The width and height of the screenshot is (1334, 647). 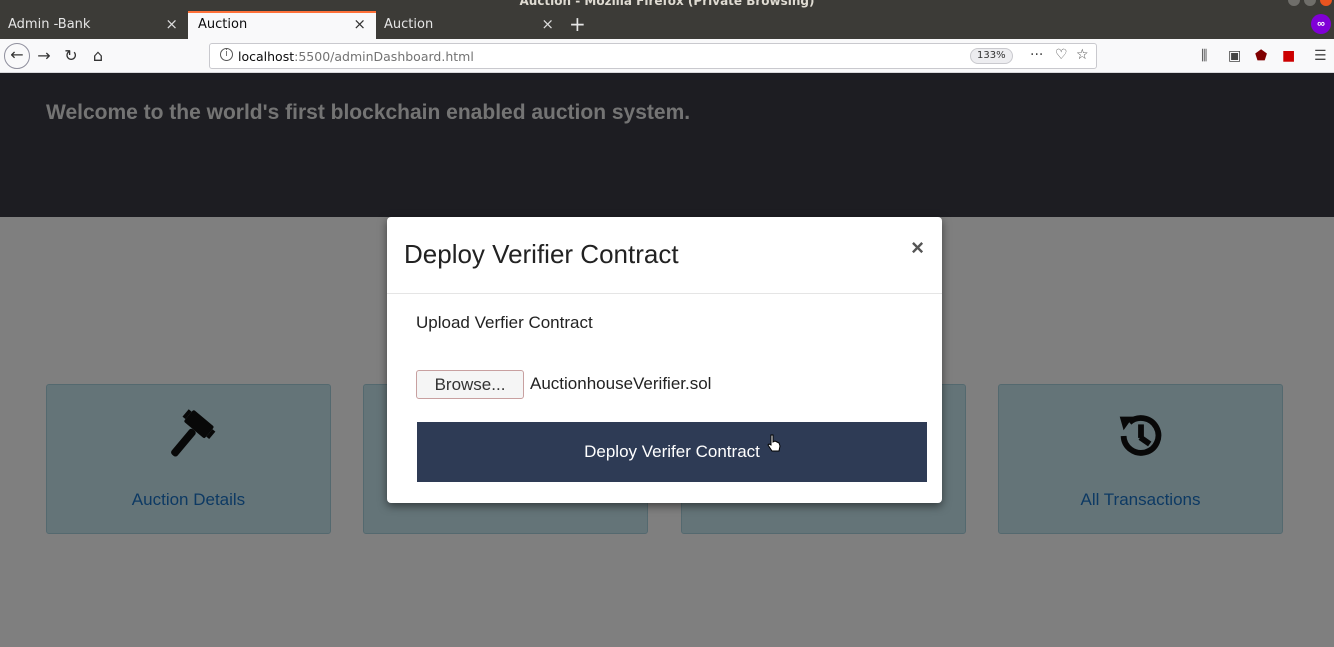 I want to click on url-text: localhost:5500/adminDashboard.html, so click(x=356, y=56).